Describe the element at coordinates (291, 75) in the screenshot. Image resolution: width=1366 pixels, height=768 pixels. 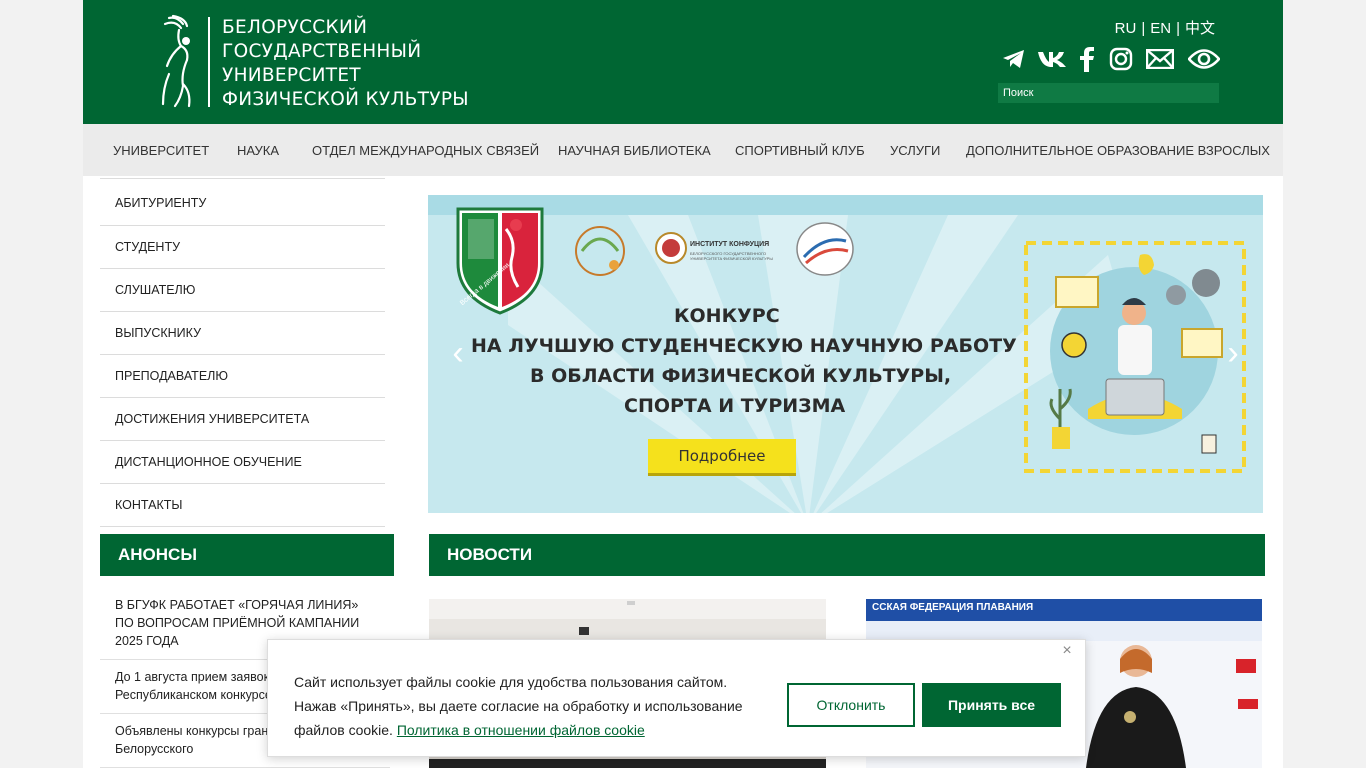
I see `logo-line: УНИВЕРСИТЕТ` at that location.